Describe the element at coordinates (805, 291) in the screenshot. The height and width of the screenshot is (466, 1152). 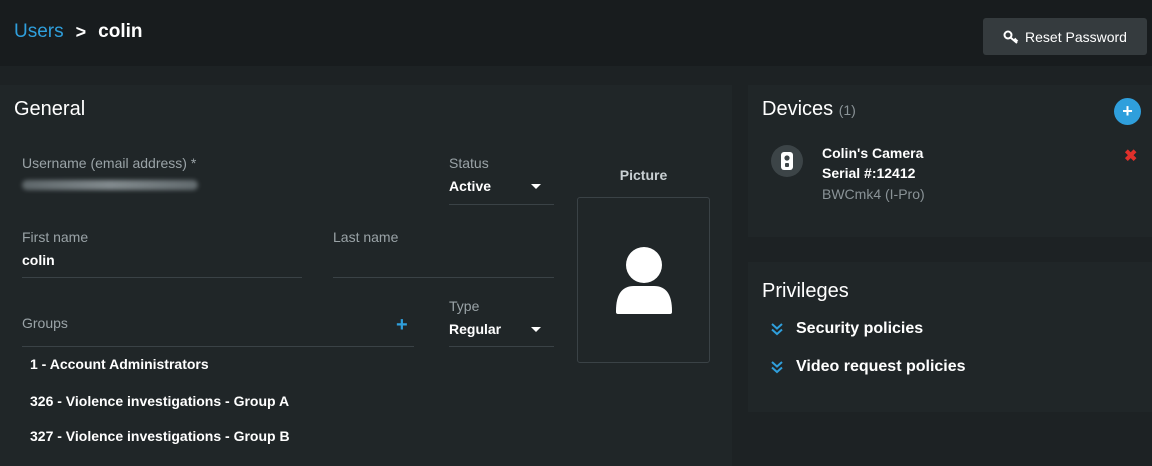
I see `privileges-title: Privileges` at that location.